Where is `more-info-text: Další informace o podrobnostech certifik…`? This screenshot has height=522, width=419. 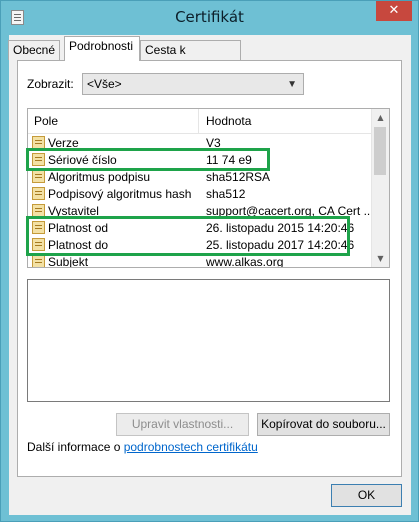 more-info-text: Další informace o podrobnostech certifik… is located at coordinates (142, 447).